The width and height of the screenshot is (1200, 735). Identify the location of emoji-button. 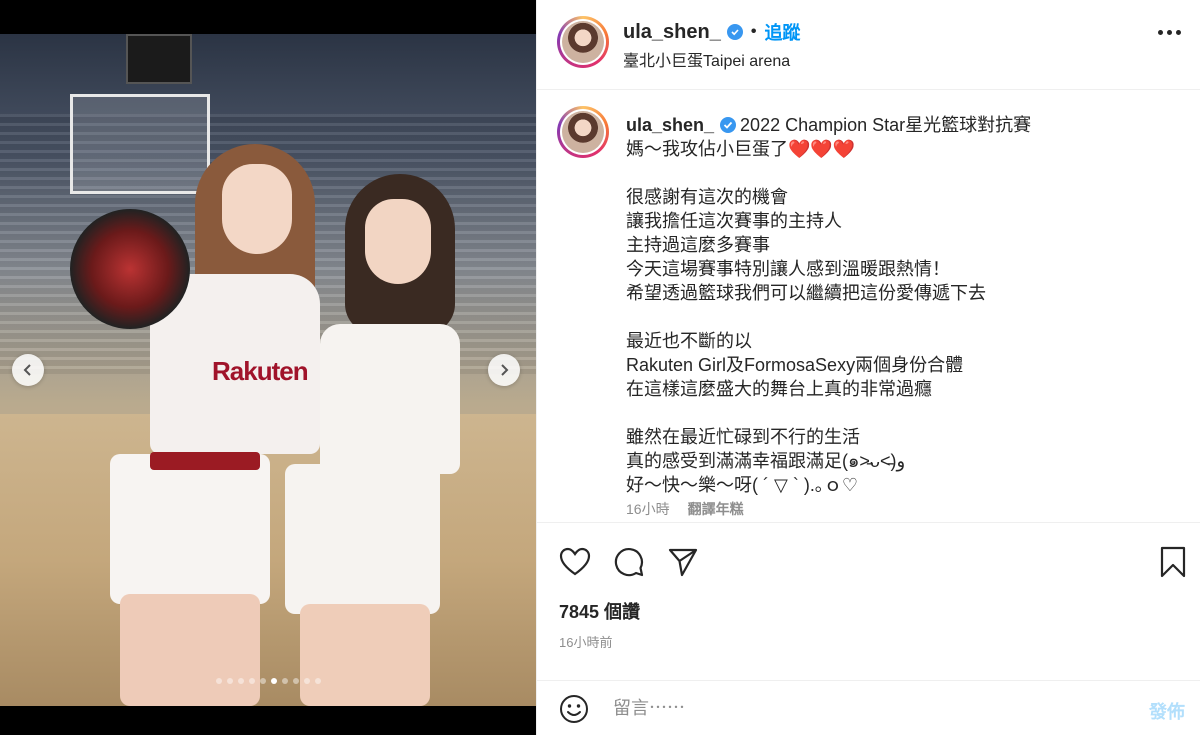
(574, 711).